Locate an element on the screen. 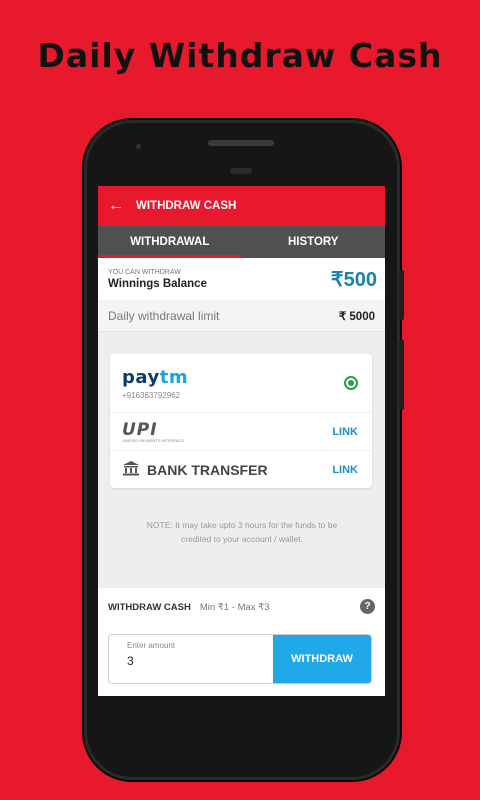  earpiece-speaker is located at coordinates (241, 143).